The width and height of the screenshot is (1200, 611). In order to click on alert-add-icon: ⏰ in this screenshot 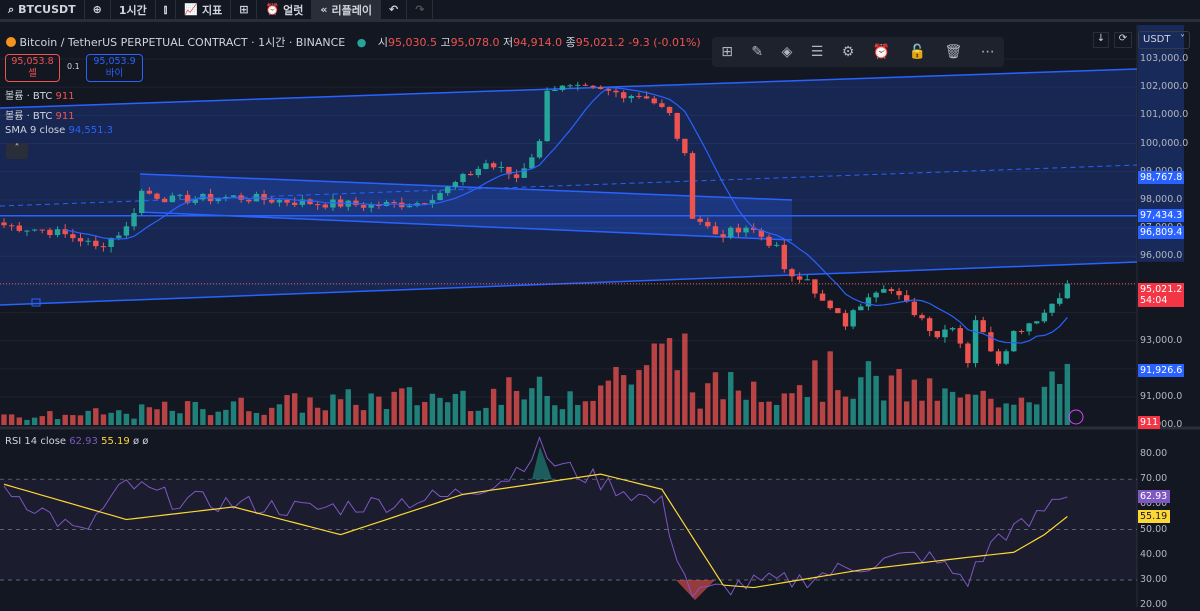, I will do `click(881, 52)`.